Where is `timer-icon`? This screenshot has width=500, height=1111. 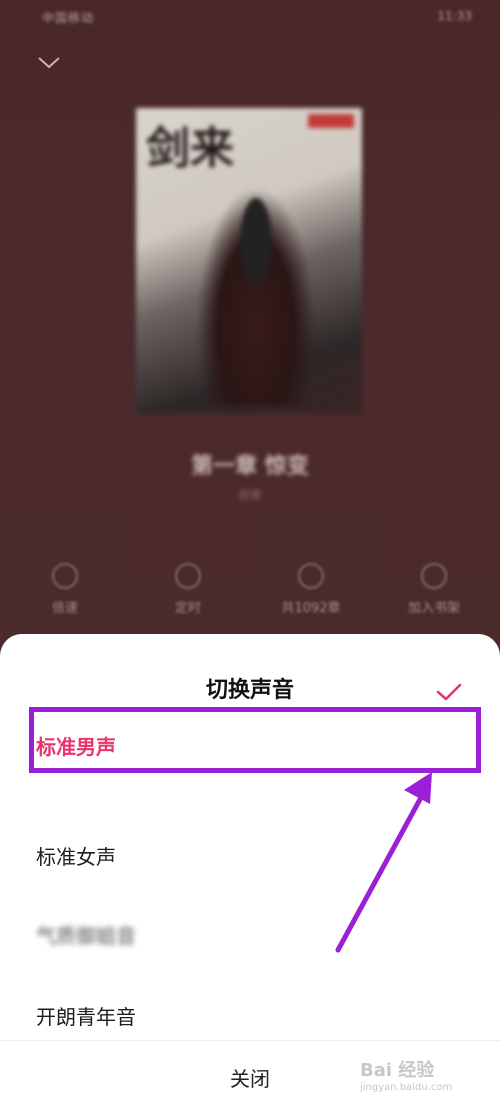
timer-icon is located at coordinates (188, 576).